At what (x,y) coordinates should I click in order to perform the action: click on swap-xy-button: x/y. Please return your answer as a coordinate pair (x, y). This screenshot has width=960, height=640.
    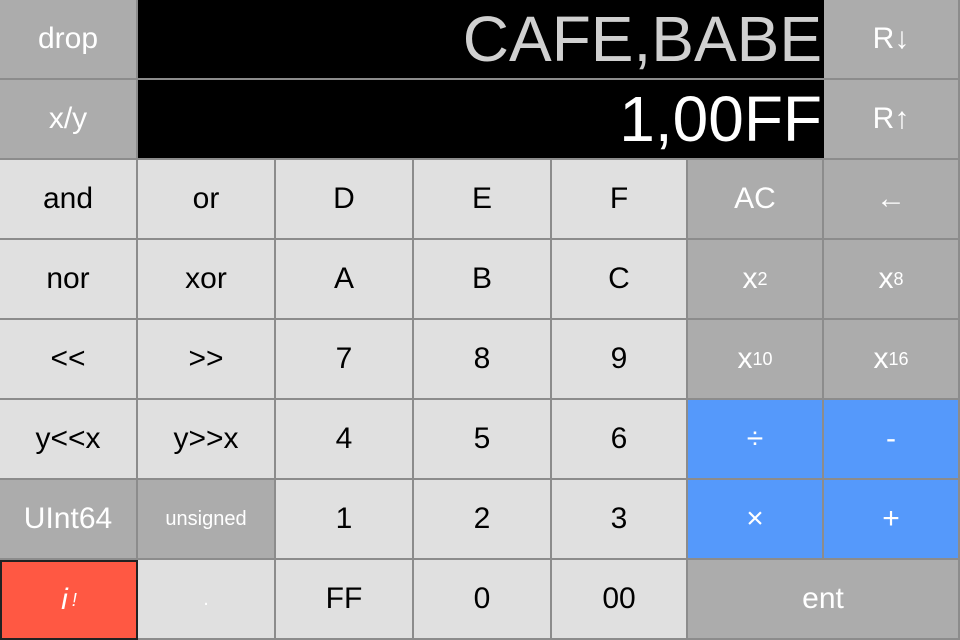
    Looking at the image, I should click on (69, 120).